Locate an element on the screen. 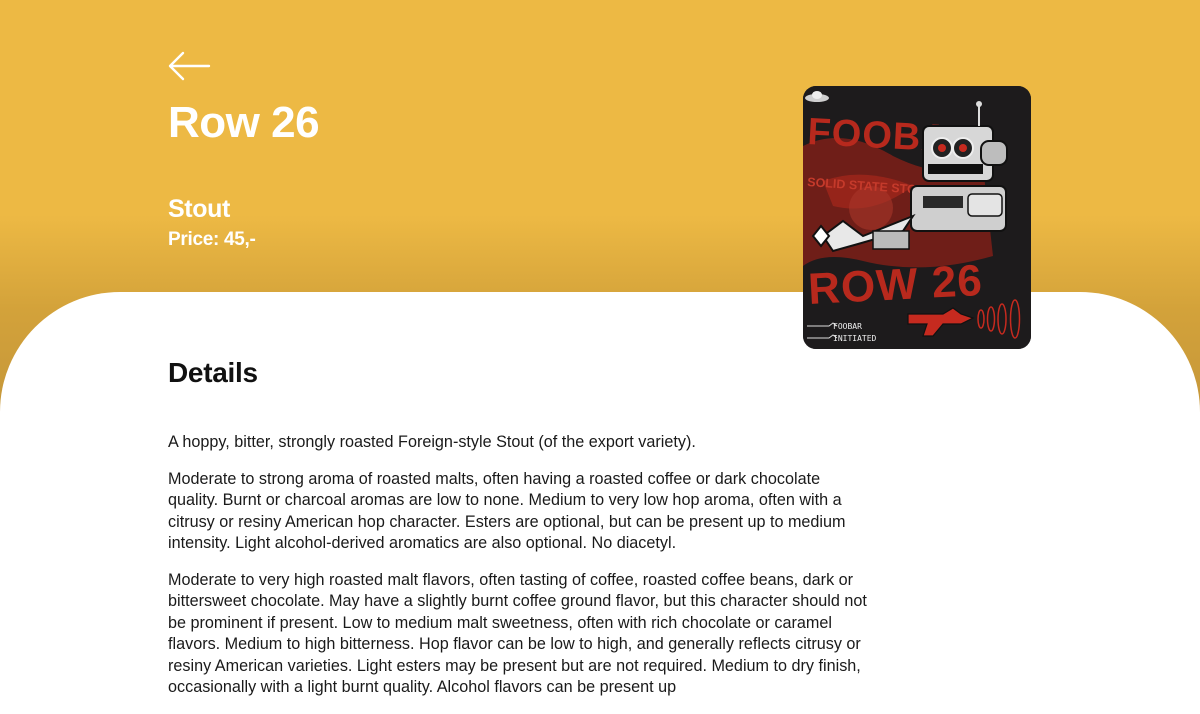  arrow-left-icon is located at coordinates (189, 66).